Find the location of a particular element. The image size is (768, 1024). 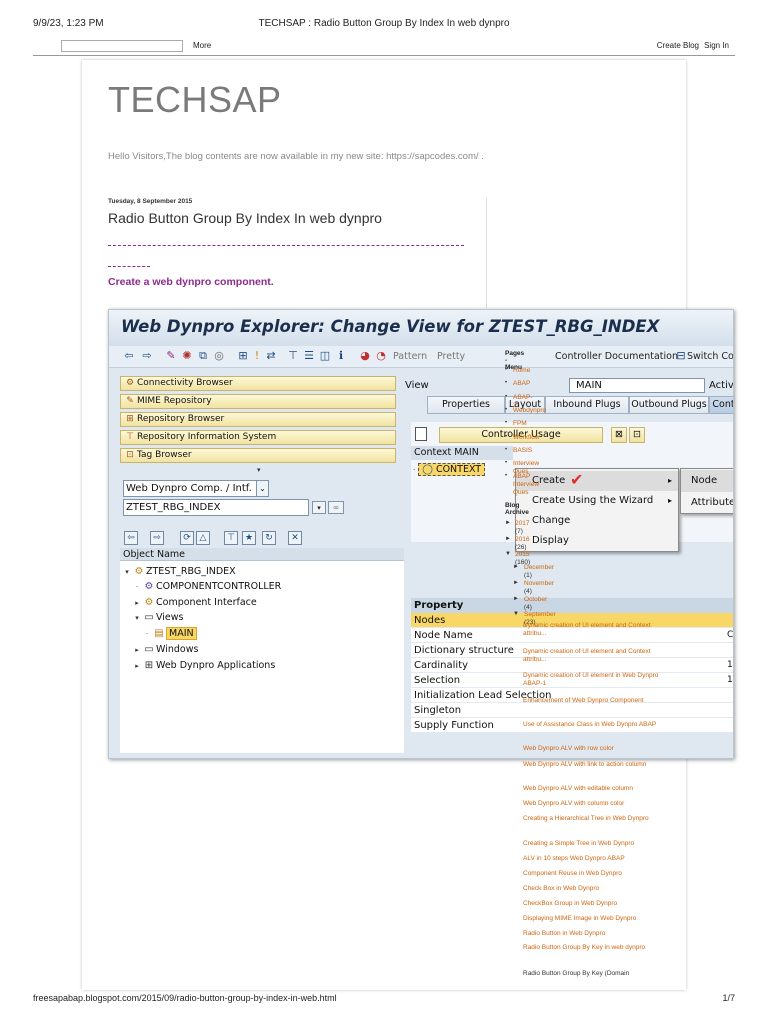

page-link-home: Home is located at coordinates (521, 371).